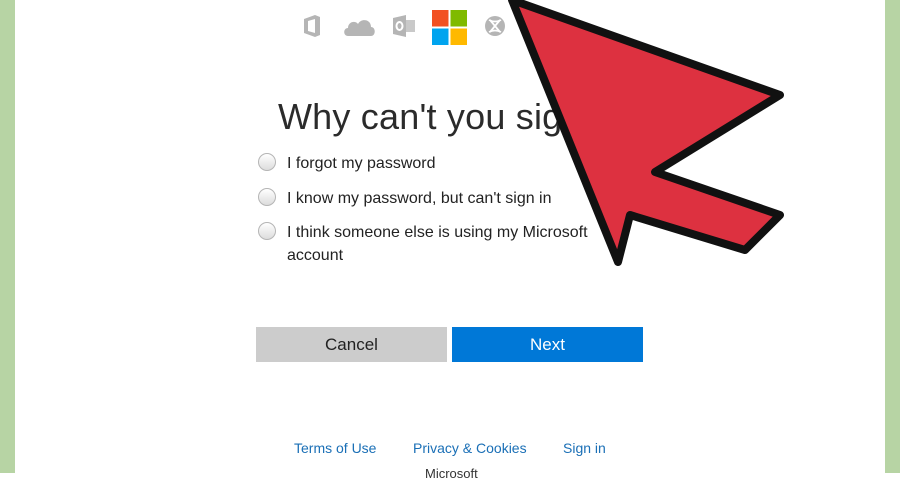  What do you see at coordinates (359, 28) in the screenshot?
I see `onedrive-icon` at bounding box center [359, 28].